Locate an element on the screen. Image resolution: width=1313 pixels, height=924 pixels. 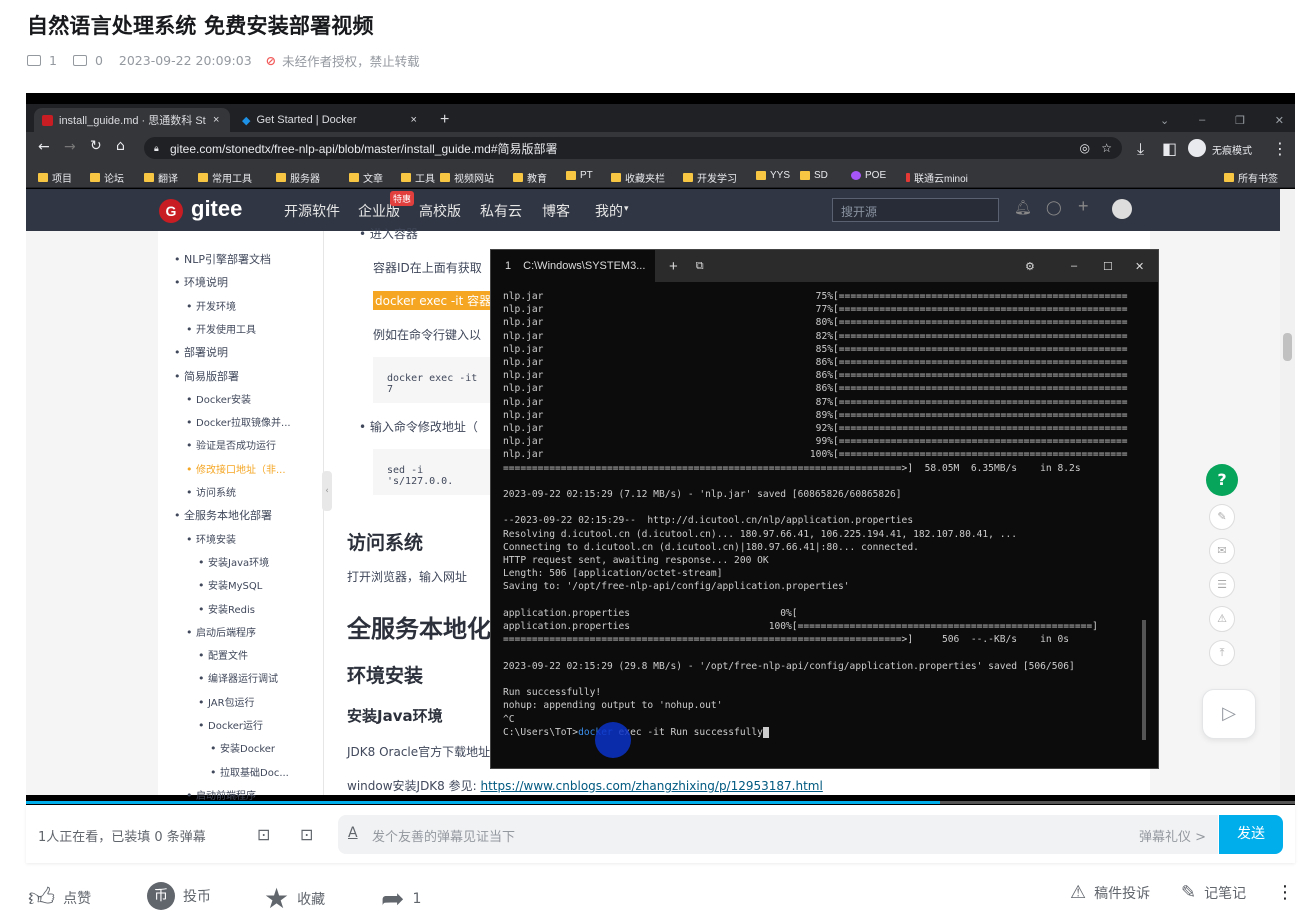
text-style-icon: A is located at coordinates (353, 833).